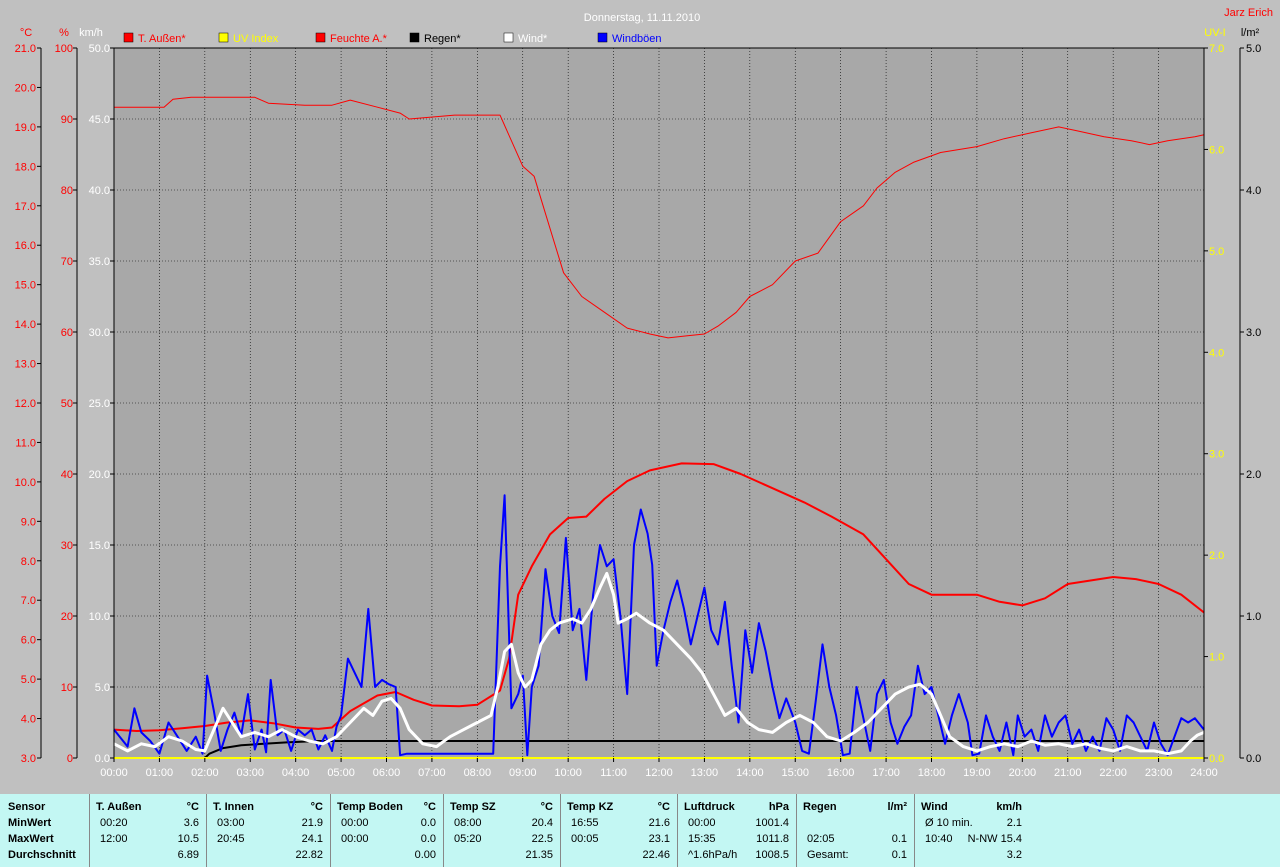 The image size is (1280, 867). What do you see at coordinates (28, 680) in the screenshot?
I see `temp-tick-label: 5.0` at bounding box center [28, 680].